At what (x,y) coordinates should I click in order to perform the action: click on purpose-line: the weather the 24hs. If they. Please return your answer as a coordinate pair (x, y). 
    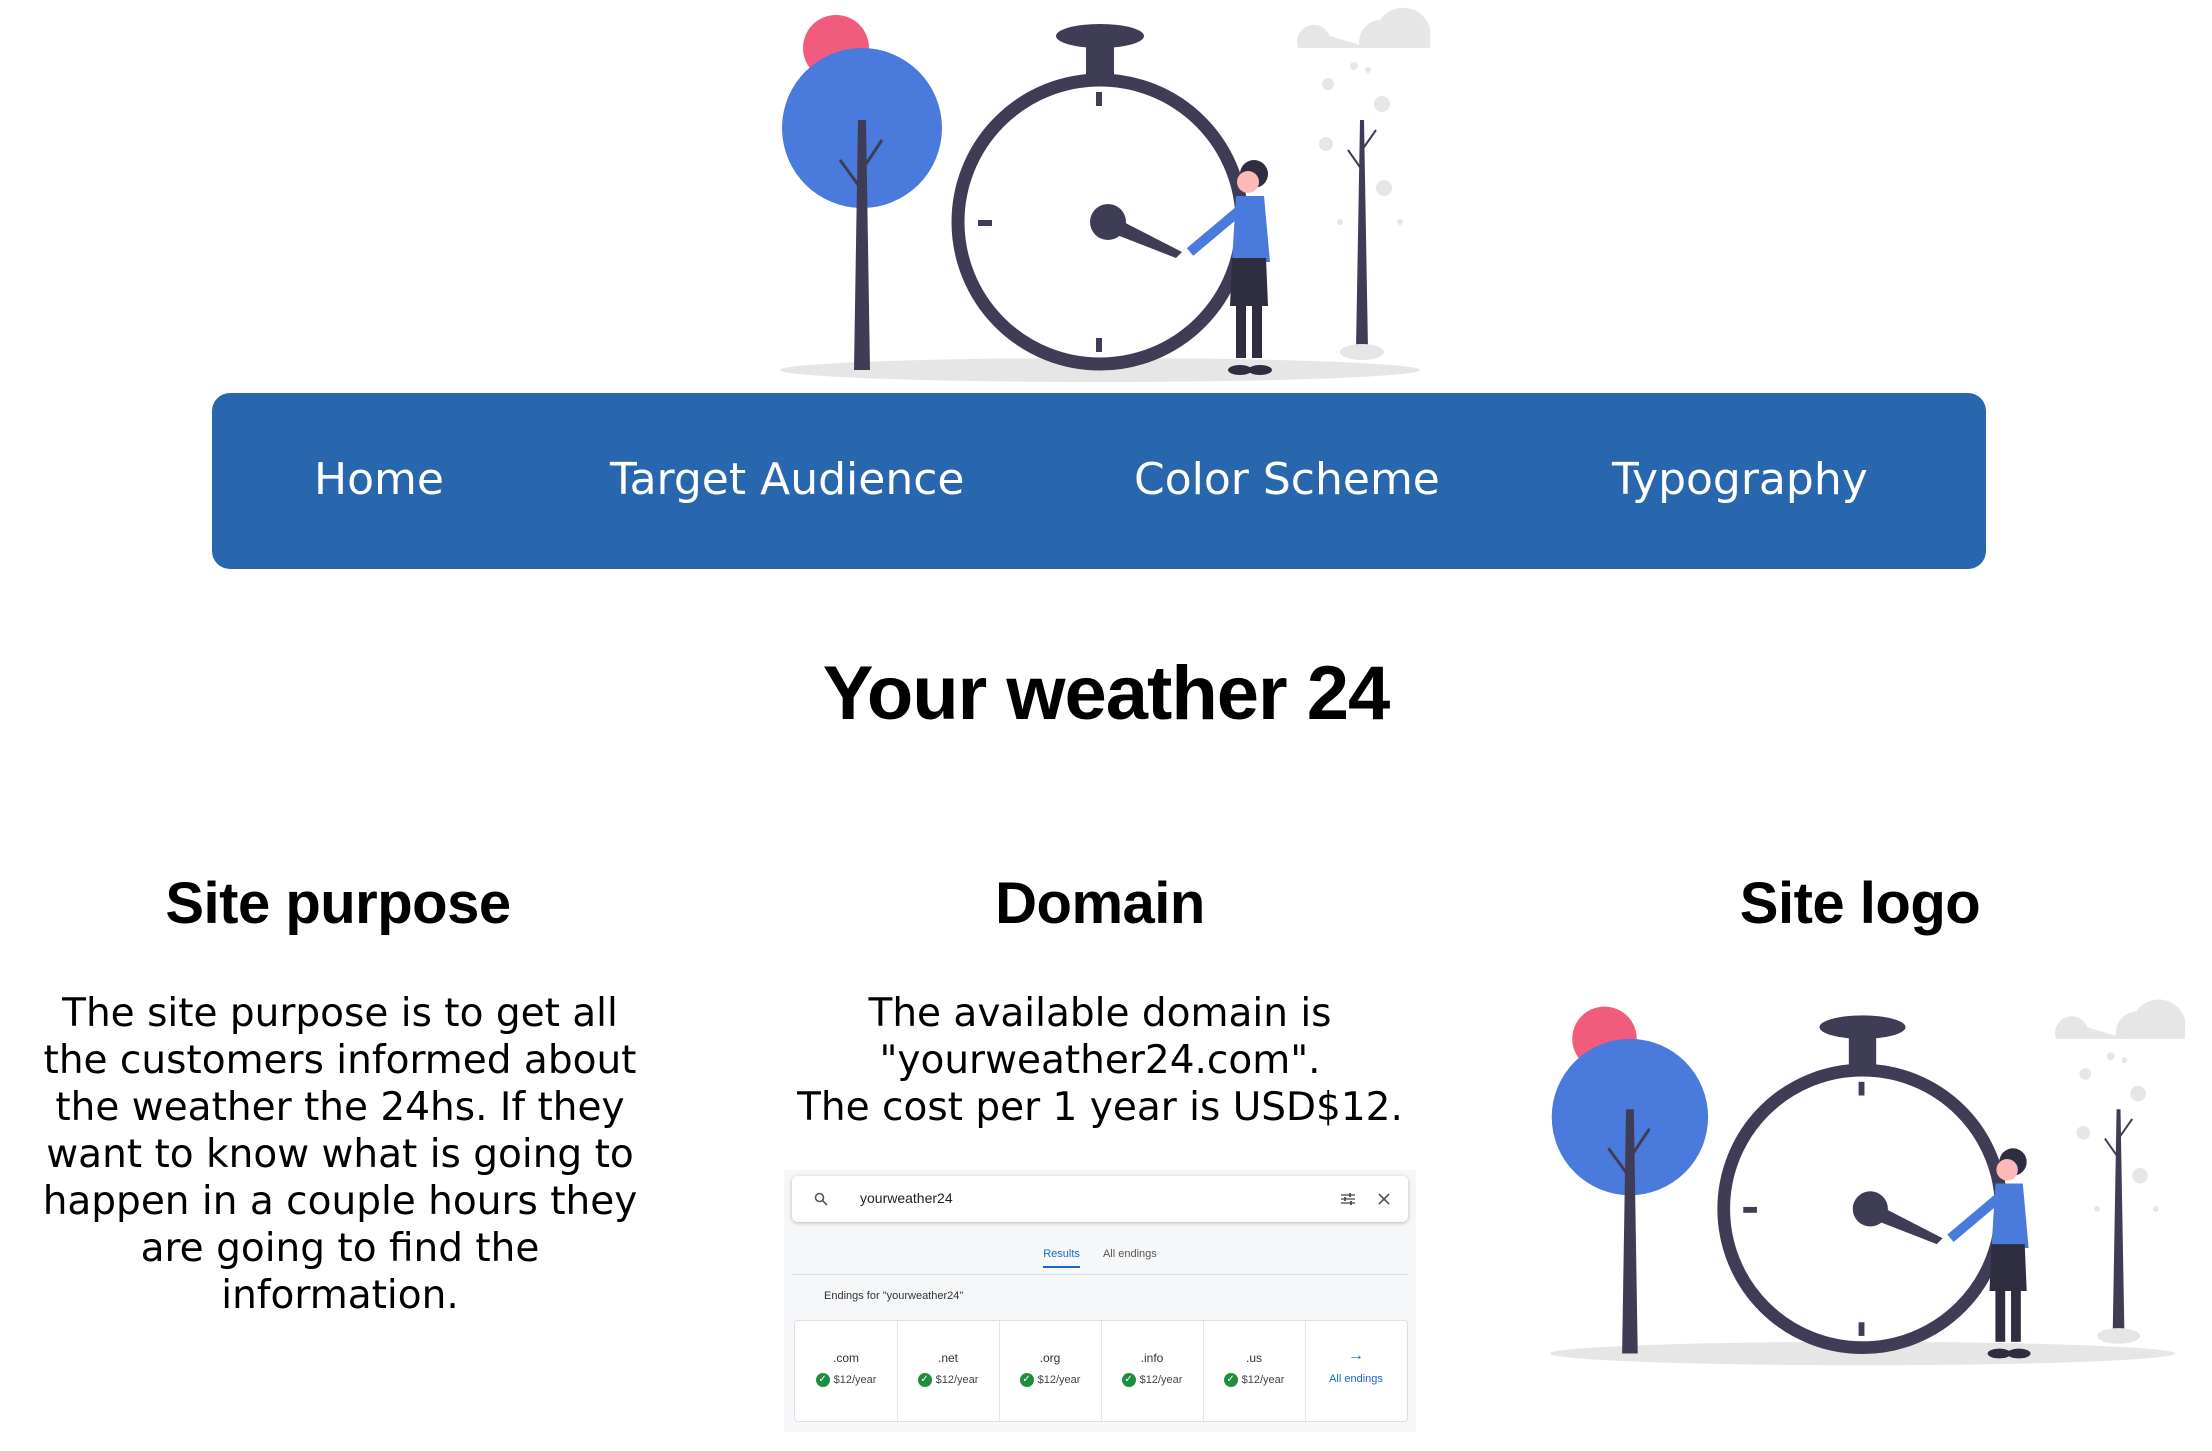
    Looking at the image, I should click on (340, 1107).